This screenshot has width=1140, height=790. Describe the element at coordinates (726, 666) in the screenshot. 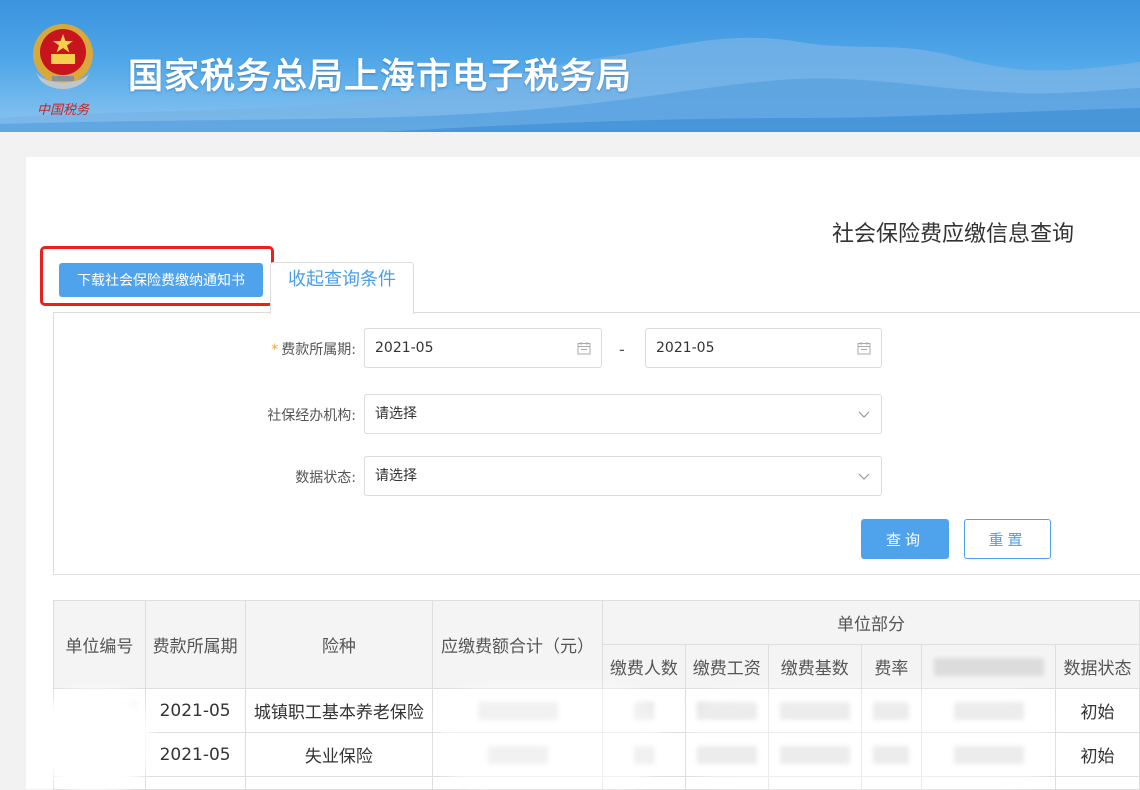

I see `header-wages: 缴费工资` at that location.